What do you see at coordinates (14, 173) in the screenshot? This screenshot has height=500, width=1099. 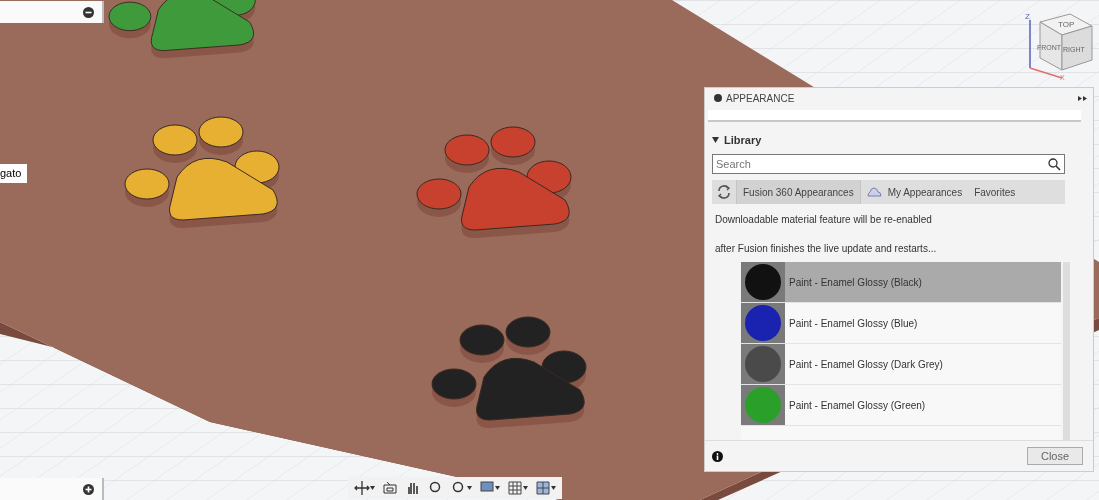 I see `label-tag: gato` at bounding box center [14, 173].